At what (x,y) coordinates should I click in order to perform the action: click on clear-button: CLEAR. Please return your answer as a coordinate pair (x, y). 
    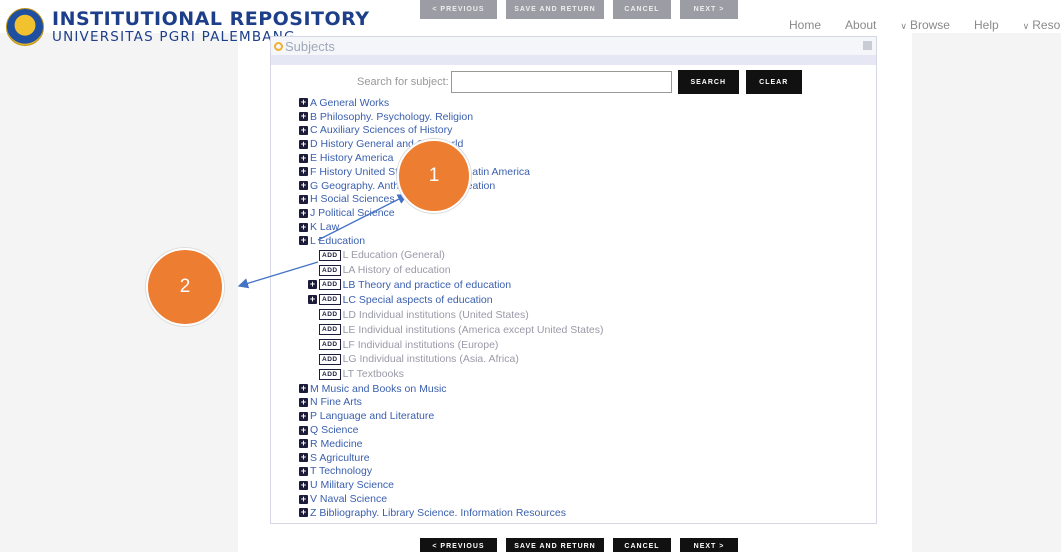
    Looking at the image, I should click on (773, 82).